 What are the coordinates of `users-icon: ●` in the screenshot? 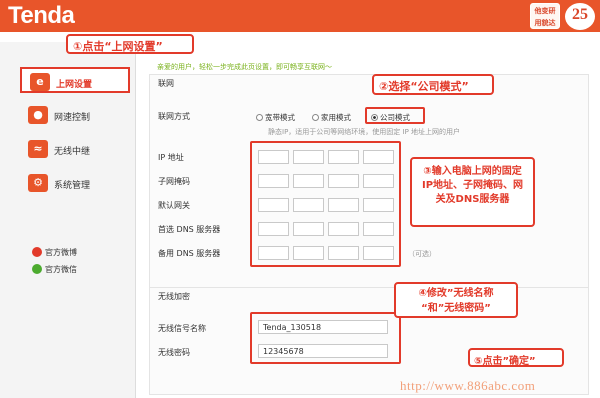 It's located at (38, 115).